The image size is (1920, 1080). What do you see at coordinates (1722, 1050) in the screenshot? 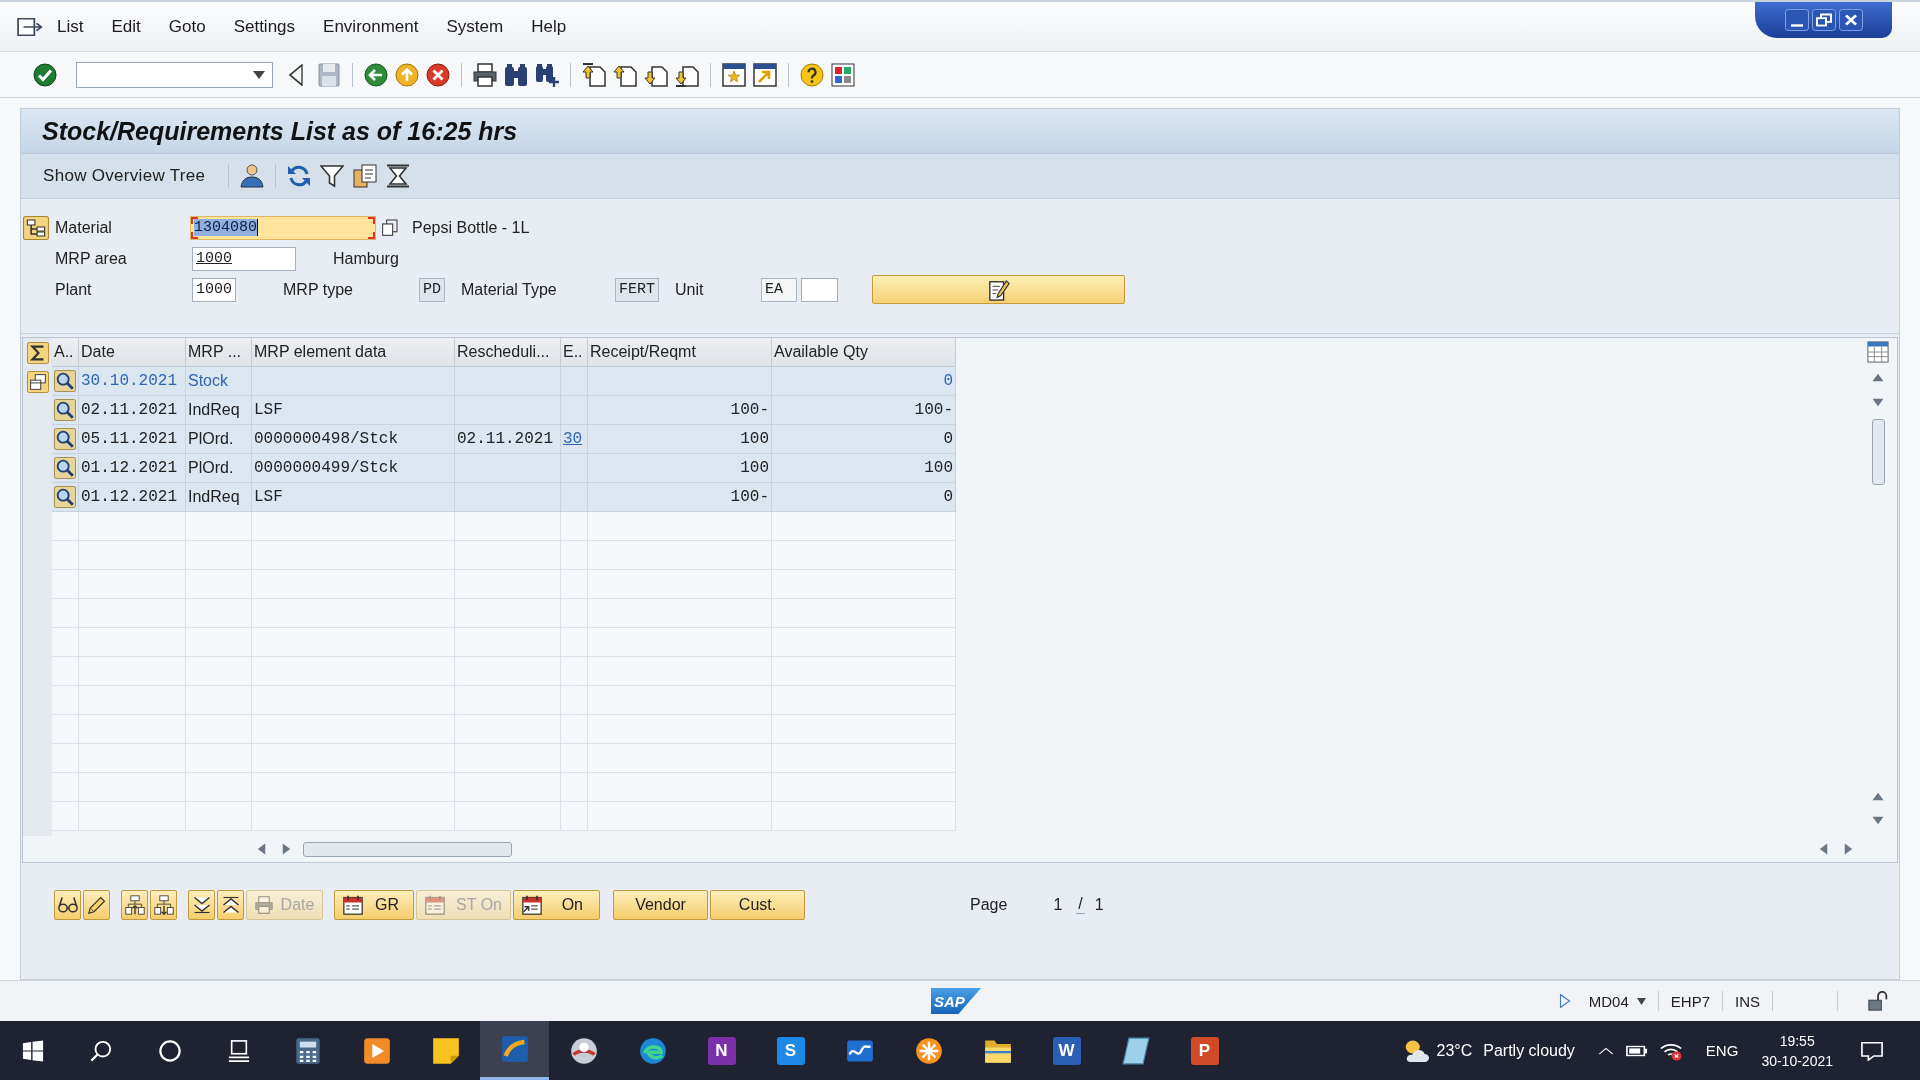
I see `input-language: ENG` at bounding box center [1722, 1050].